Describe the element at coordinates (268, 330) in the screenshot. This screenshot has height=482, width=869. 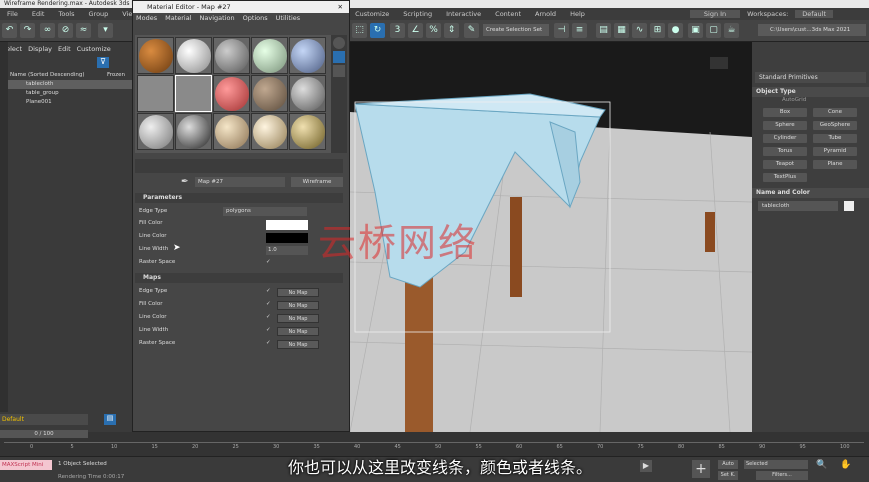
I see `map-line-width-checkbox: ✓` at that location.